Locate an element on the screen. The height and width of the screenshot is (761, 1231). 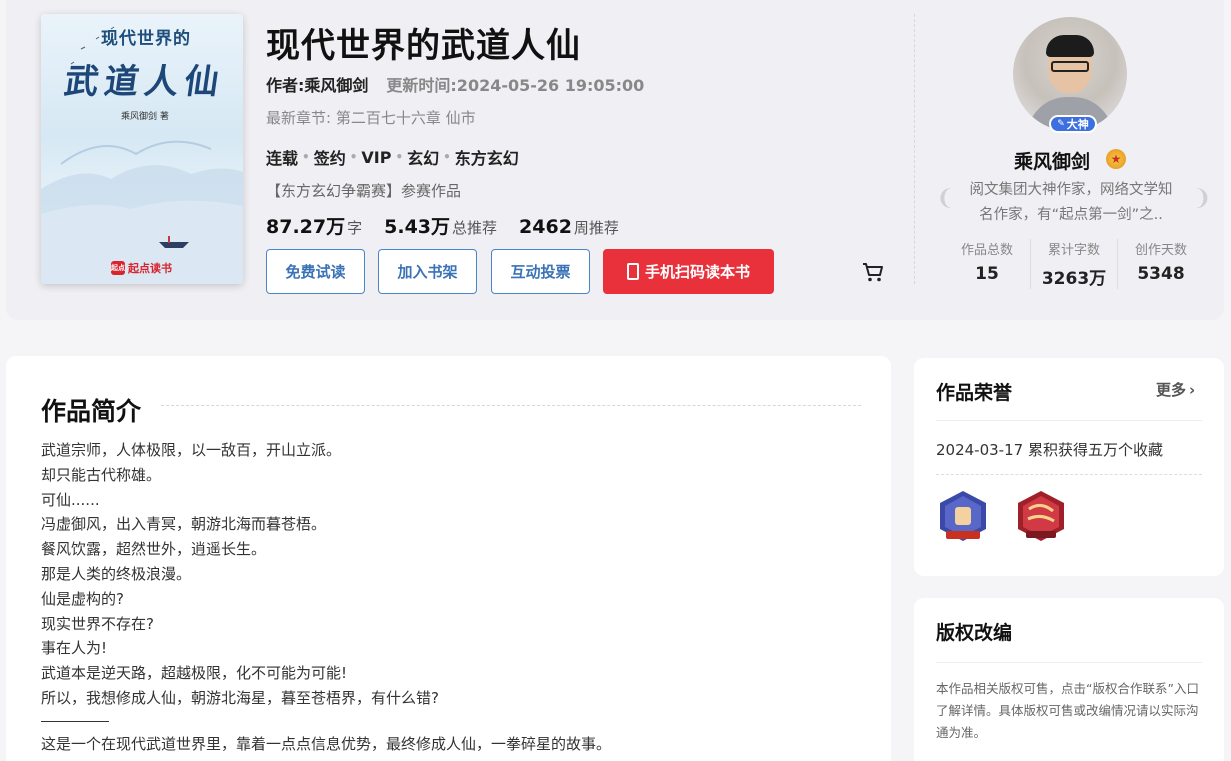
laurel-right-icon: ❩ is located at coordinates (1202, 198).